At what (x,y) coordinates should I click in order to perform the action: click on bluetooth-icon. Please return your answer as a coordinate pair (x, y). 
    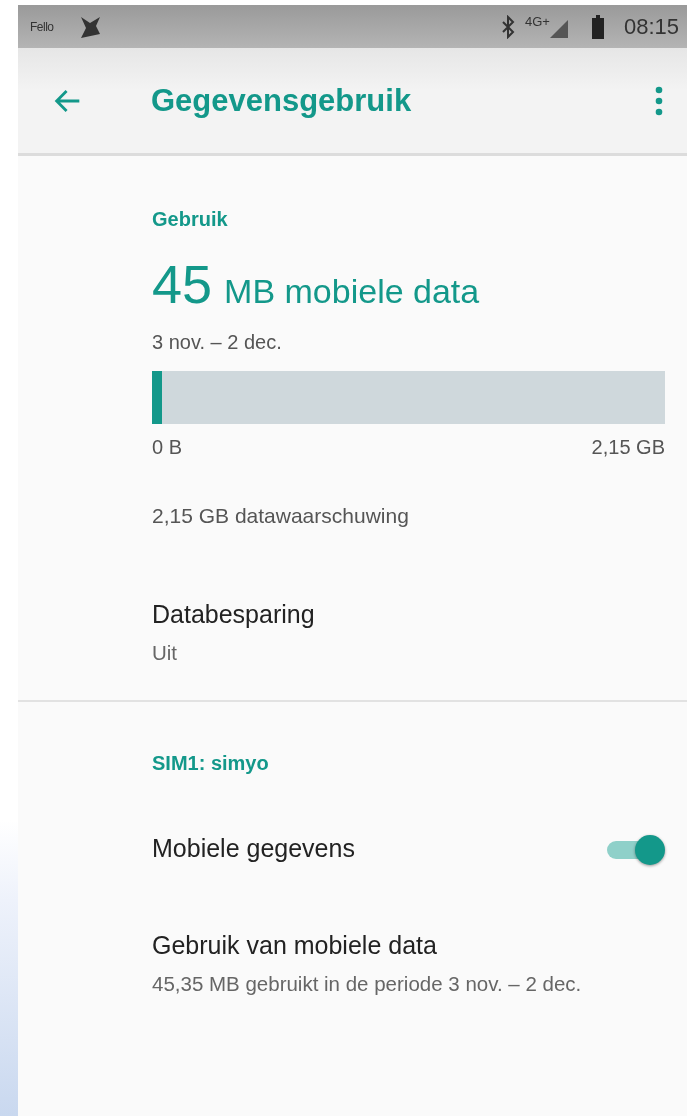
    Looking at the image, I should click on (508, 26).